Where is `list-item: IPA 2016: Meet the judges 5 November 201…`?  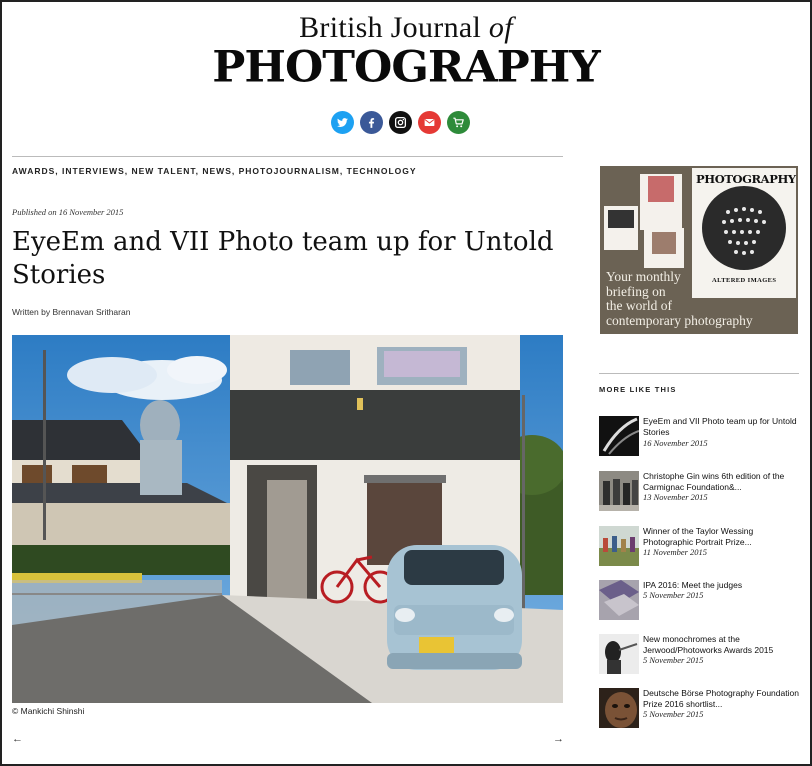 list-item: IPA 2016: Meet the judges 5 November 201… is located at coordinates (701, 602).